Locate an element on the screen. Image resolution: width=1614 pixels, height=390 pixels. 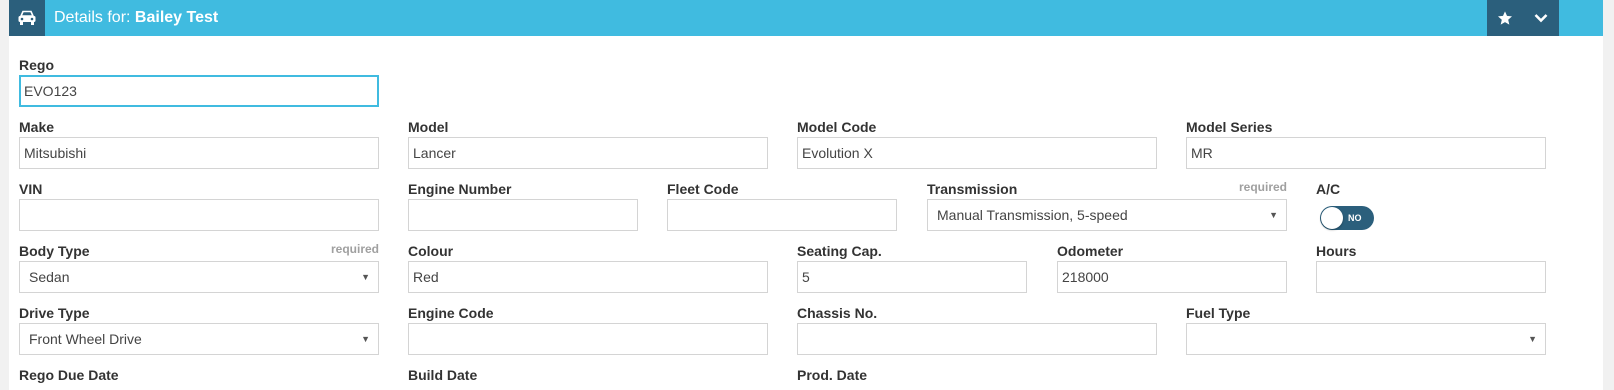
make-label: Make is located at coordinates (37, 127).